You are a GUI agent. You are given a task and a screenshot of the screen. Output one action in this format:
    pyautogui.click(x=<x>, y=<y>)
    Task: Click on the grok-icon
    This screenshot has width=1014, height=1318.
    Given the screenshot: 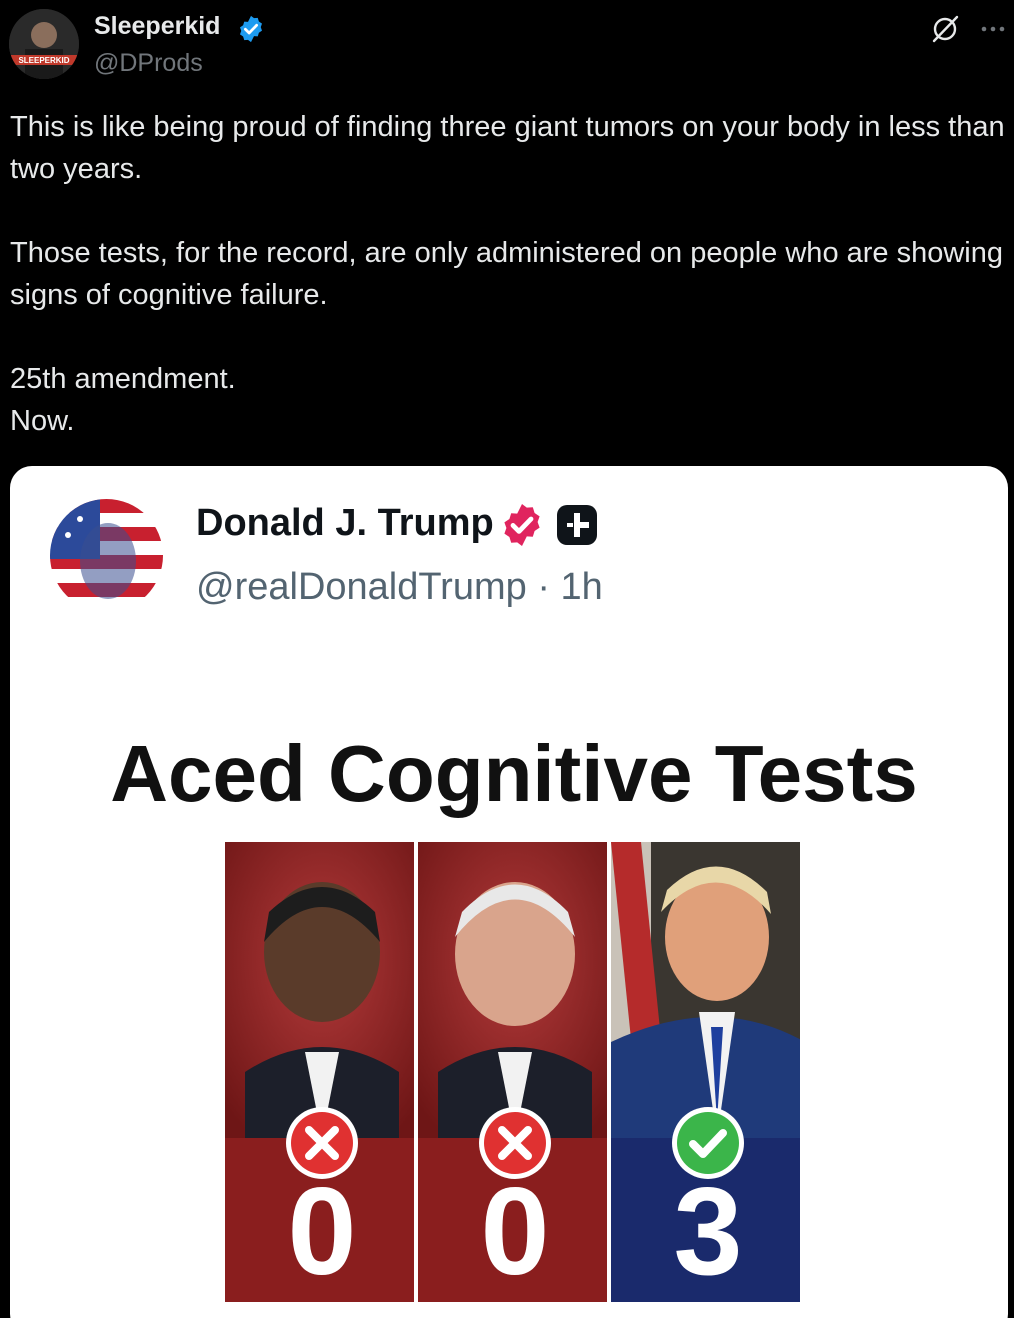 What is the action you would take?
    pyautogui.click(x=945, y=29)
    